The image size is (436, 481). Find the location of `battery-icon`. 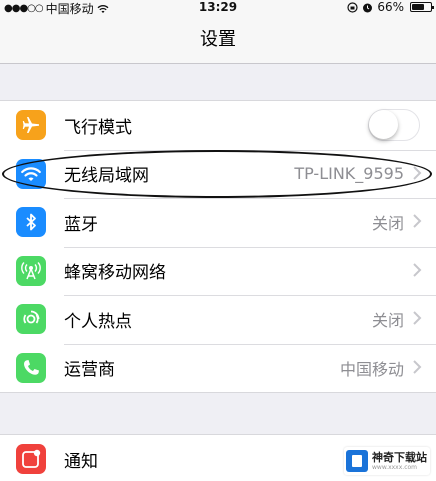

battery-icon is located at coordinates (422, 7).